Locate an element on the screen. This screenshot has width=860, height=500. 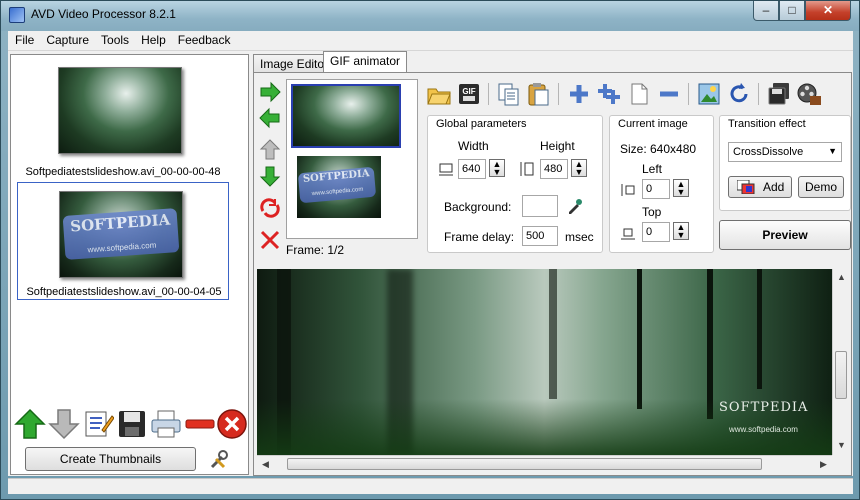
demo-button: Demo is located at coordinates (821, 187).